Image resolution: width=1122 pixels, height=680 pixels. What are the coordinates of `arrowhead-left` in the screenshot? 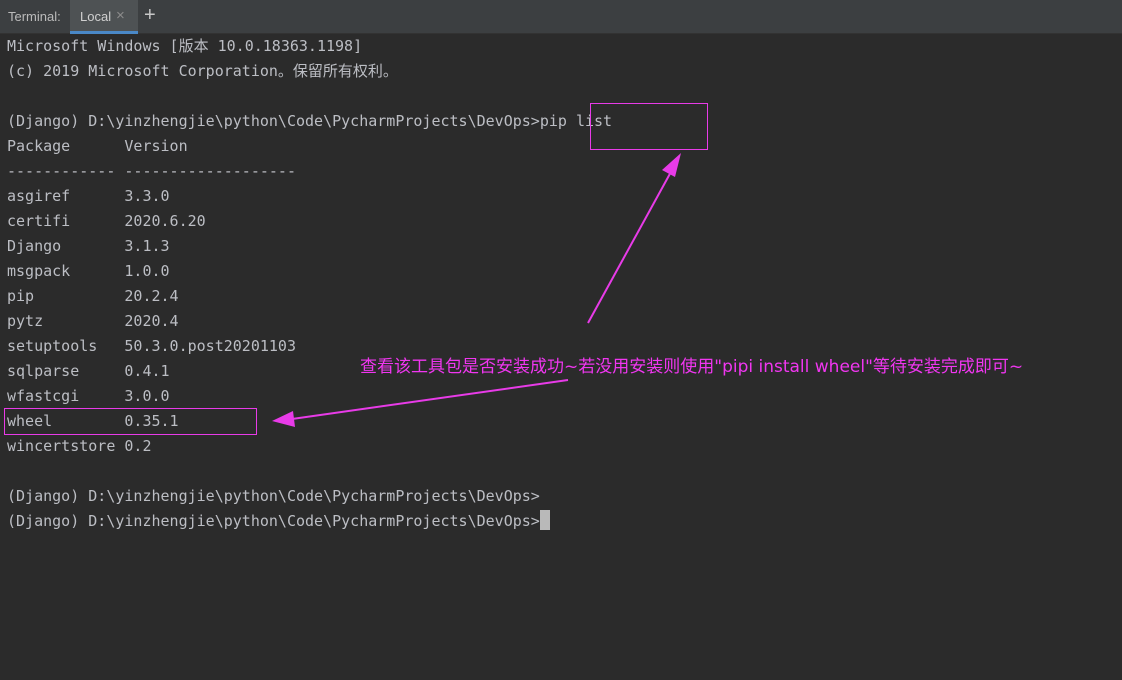 It's located at (283, 419).